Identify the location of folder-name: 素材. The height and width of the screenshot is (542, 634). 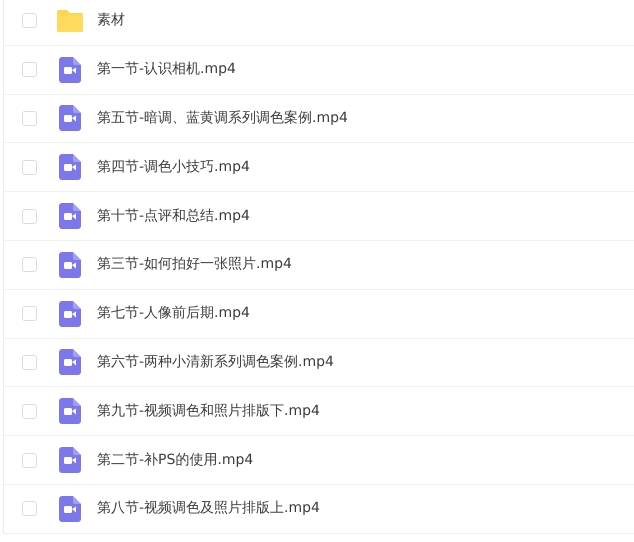
(111, 21).